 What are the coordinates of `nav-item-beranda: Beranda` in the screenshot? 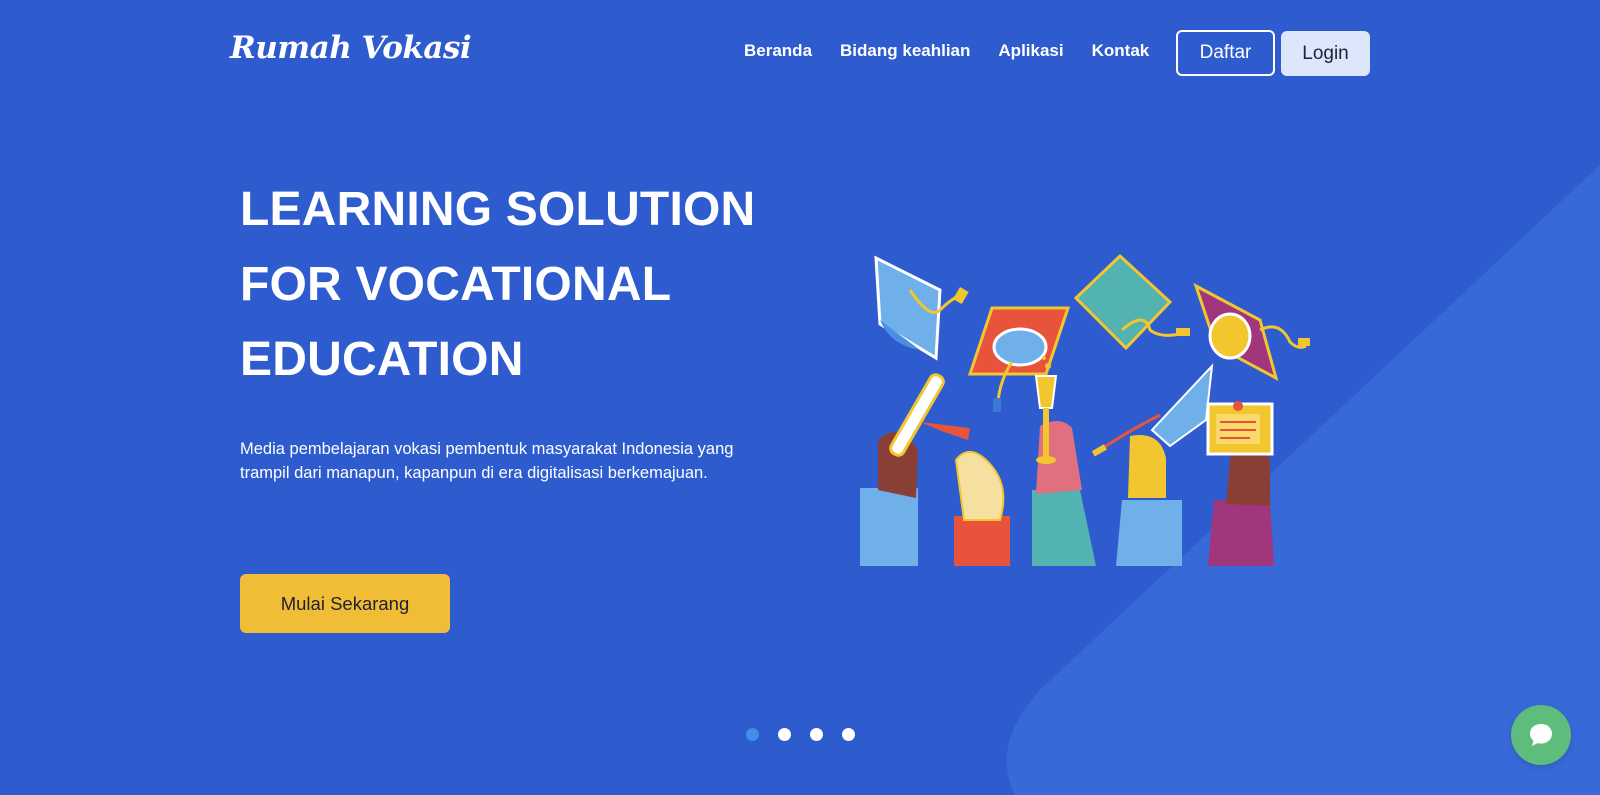 It's located at (778, 51).